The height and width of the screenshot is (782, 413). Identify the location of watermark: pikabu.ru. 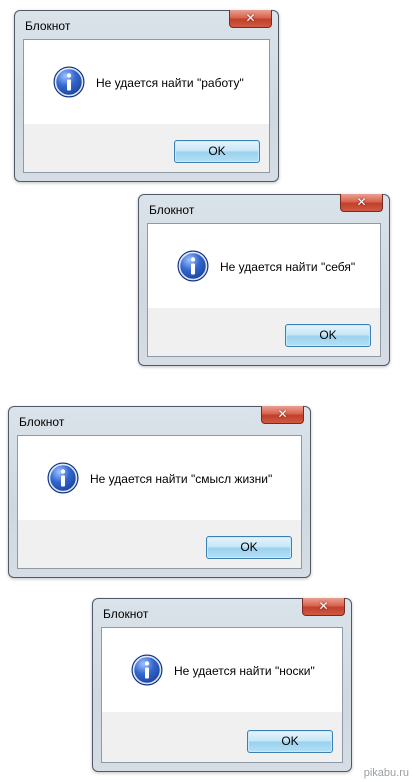
(386, 773).